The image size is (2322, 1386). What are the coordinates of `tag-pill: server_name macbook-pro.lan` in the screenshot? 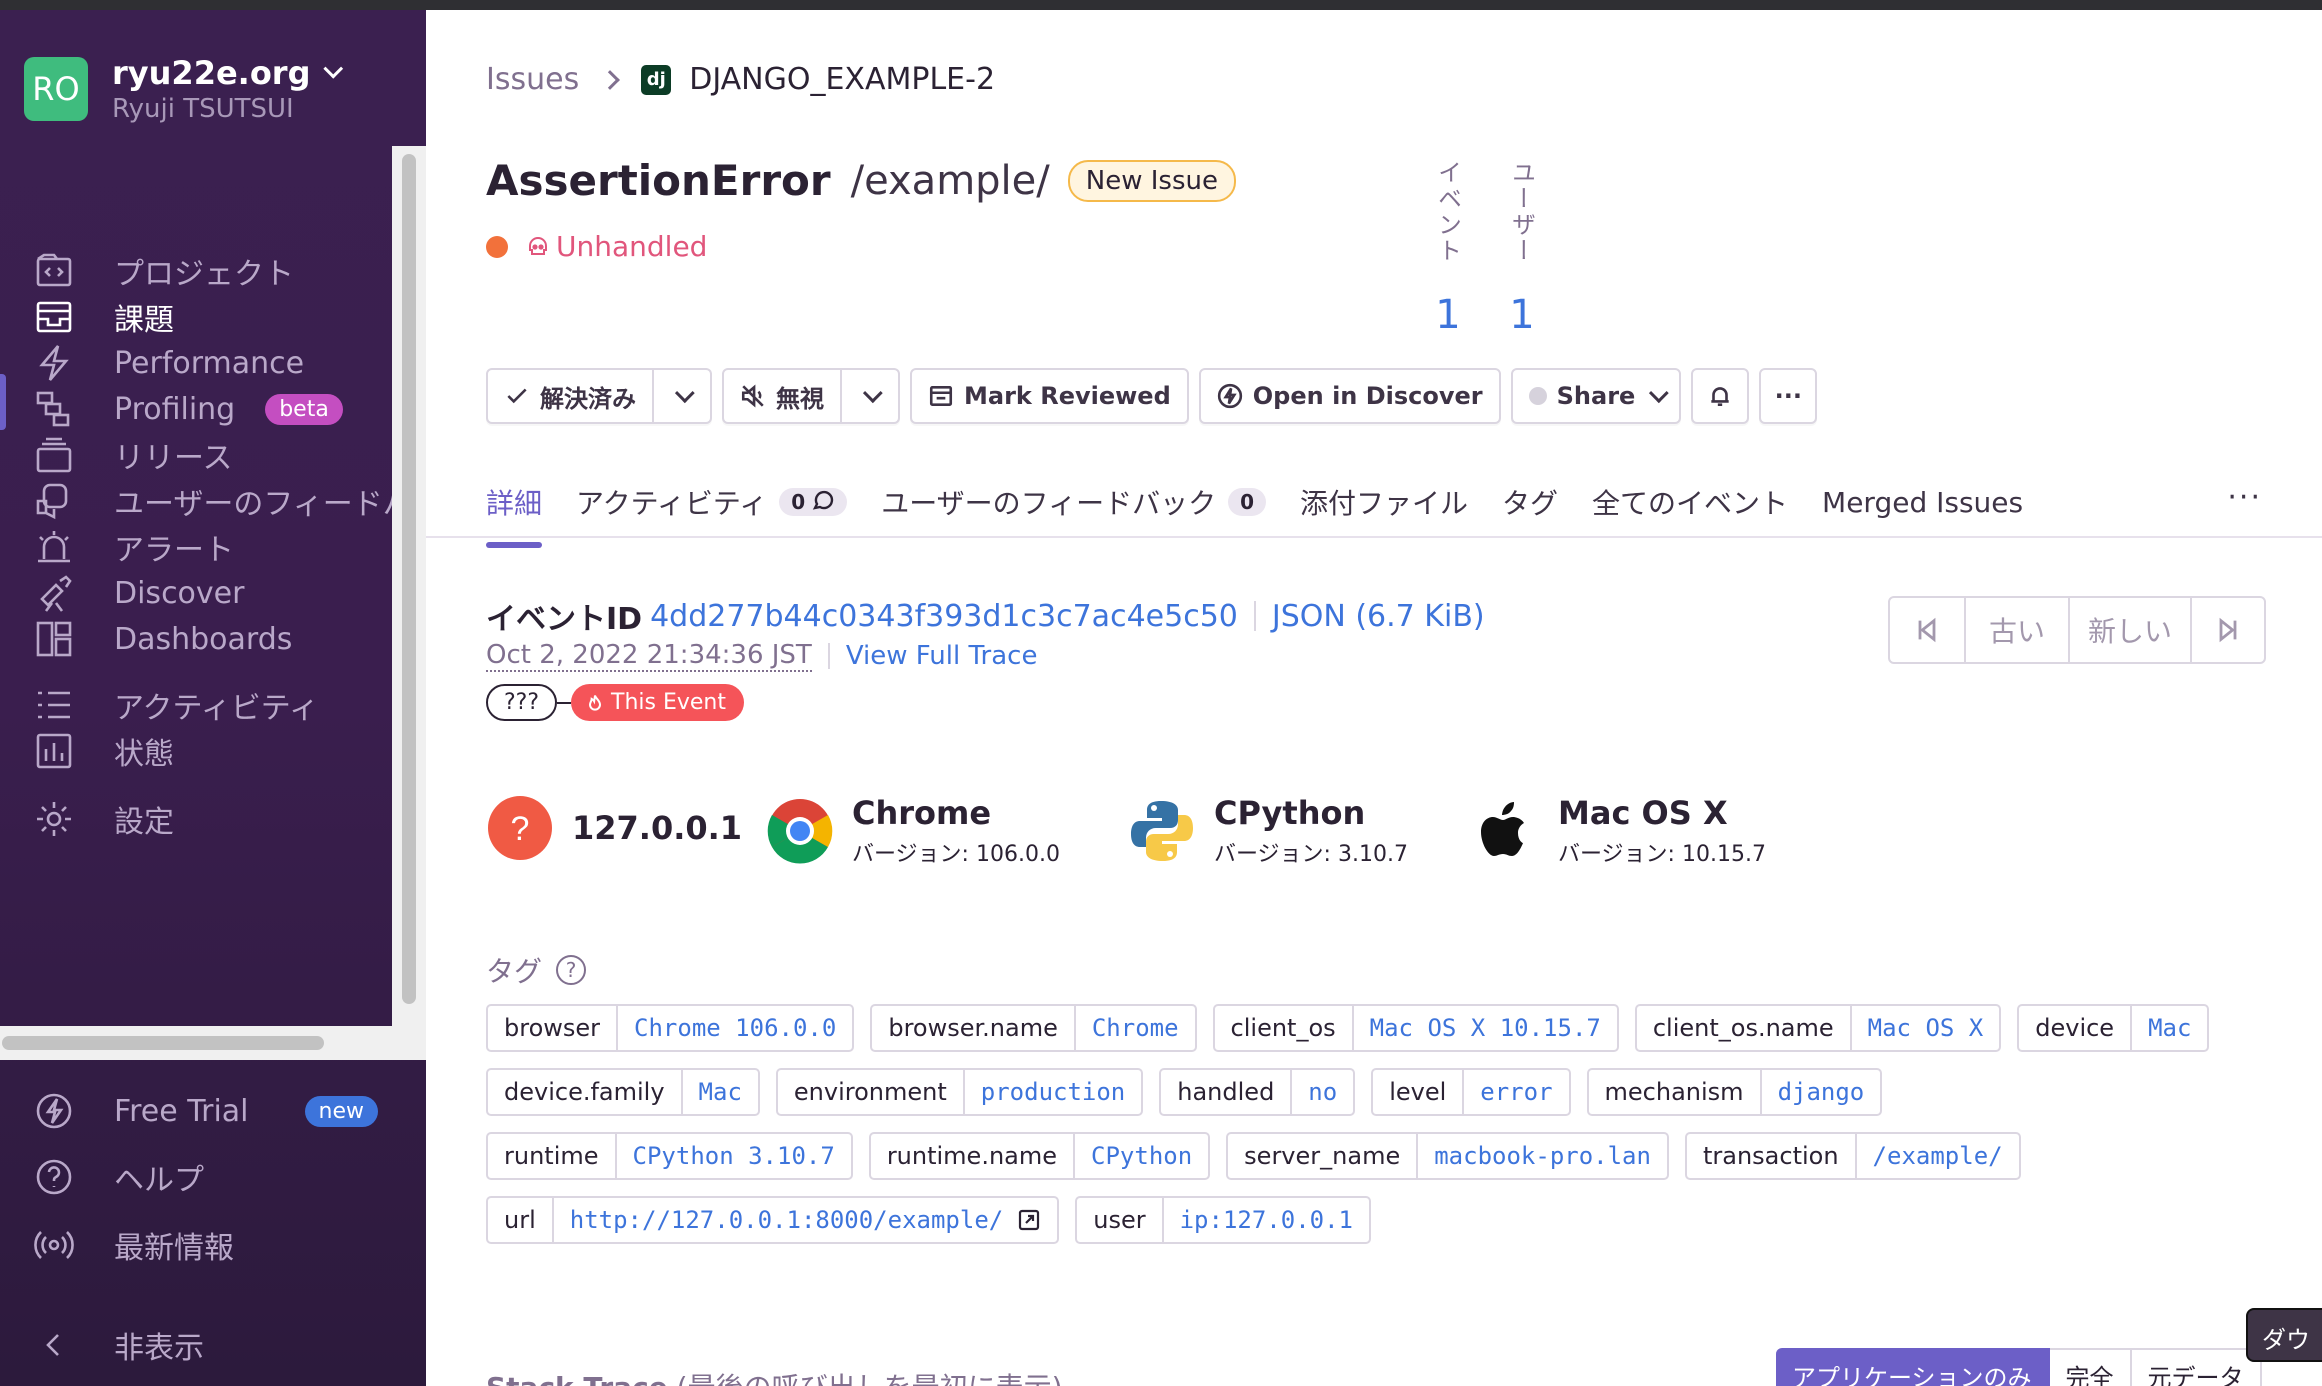 It's located at (1447, 1156).